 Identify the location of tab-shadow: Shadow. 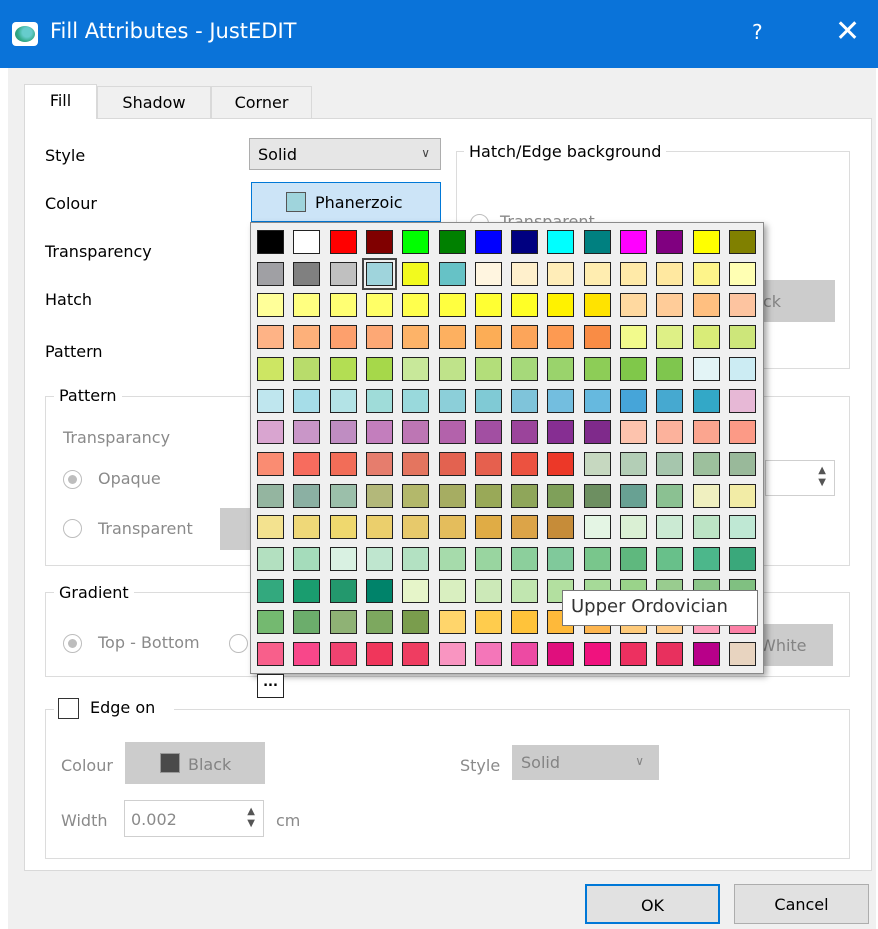
(154, 102).